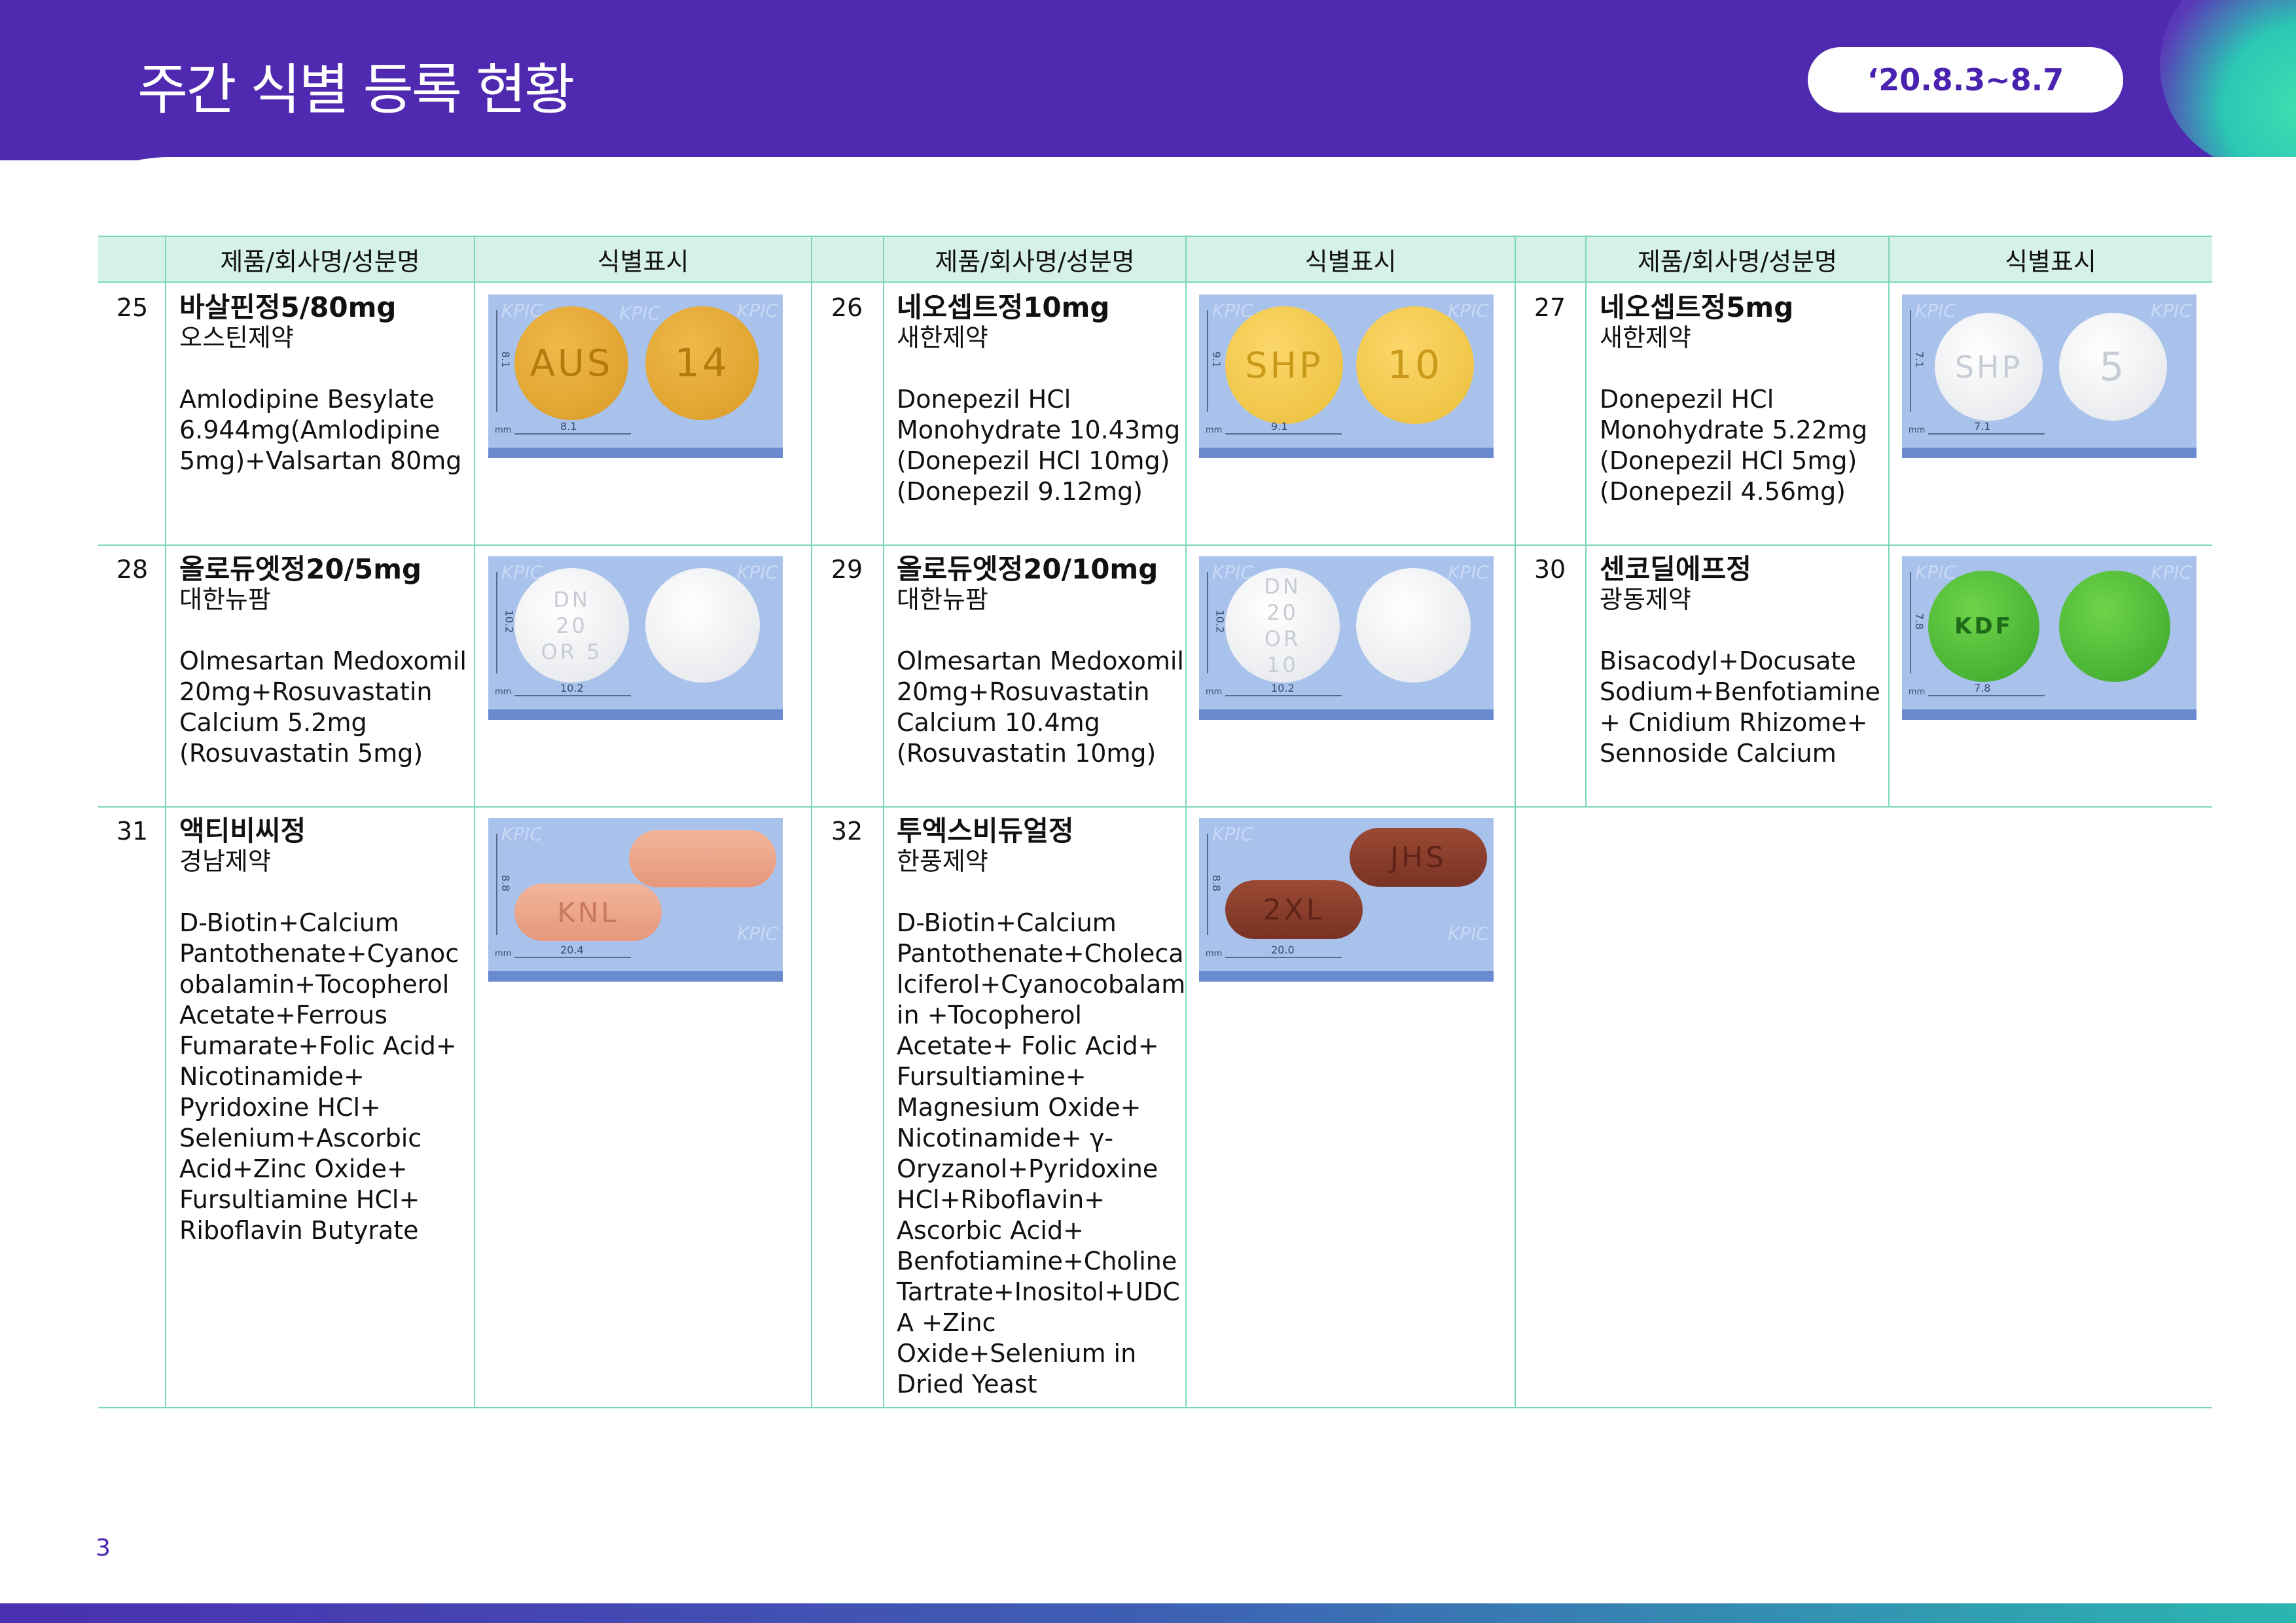 This screenshot has height=1623, width=2296. What do you see at coordinates (1675, 569) in the screenshot?
I see `product-name: 센코딜에프정` at bounding box center [1675, 569].